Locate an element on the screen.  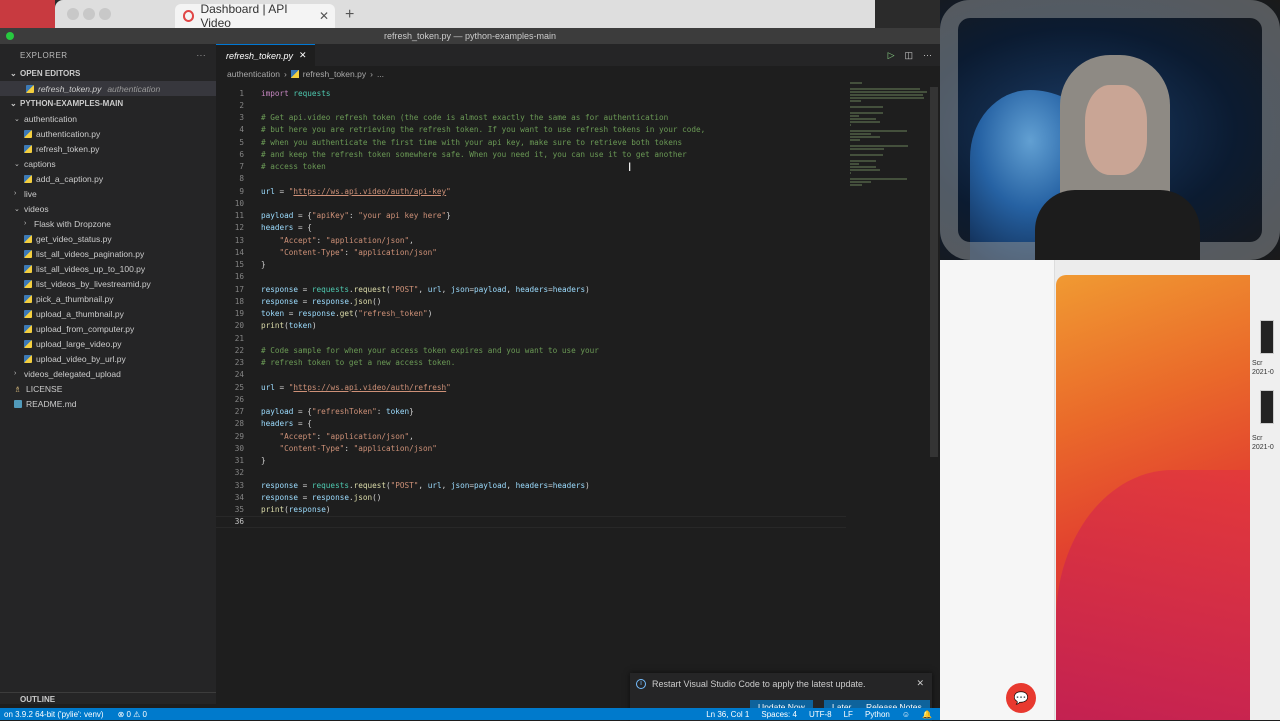
tree-file: authentication.py is located at coordinates (108, 133).